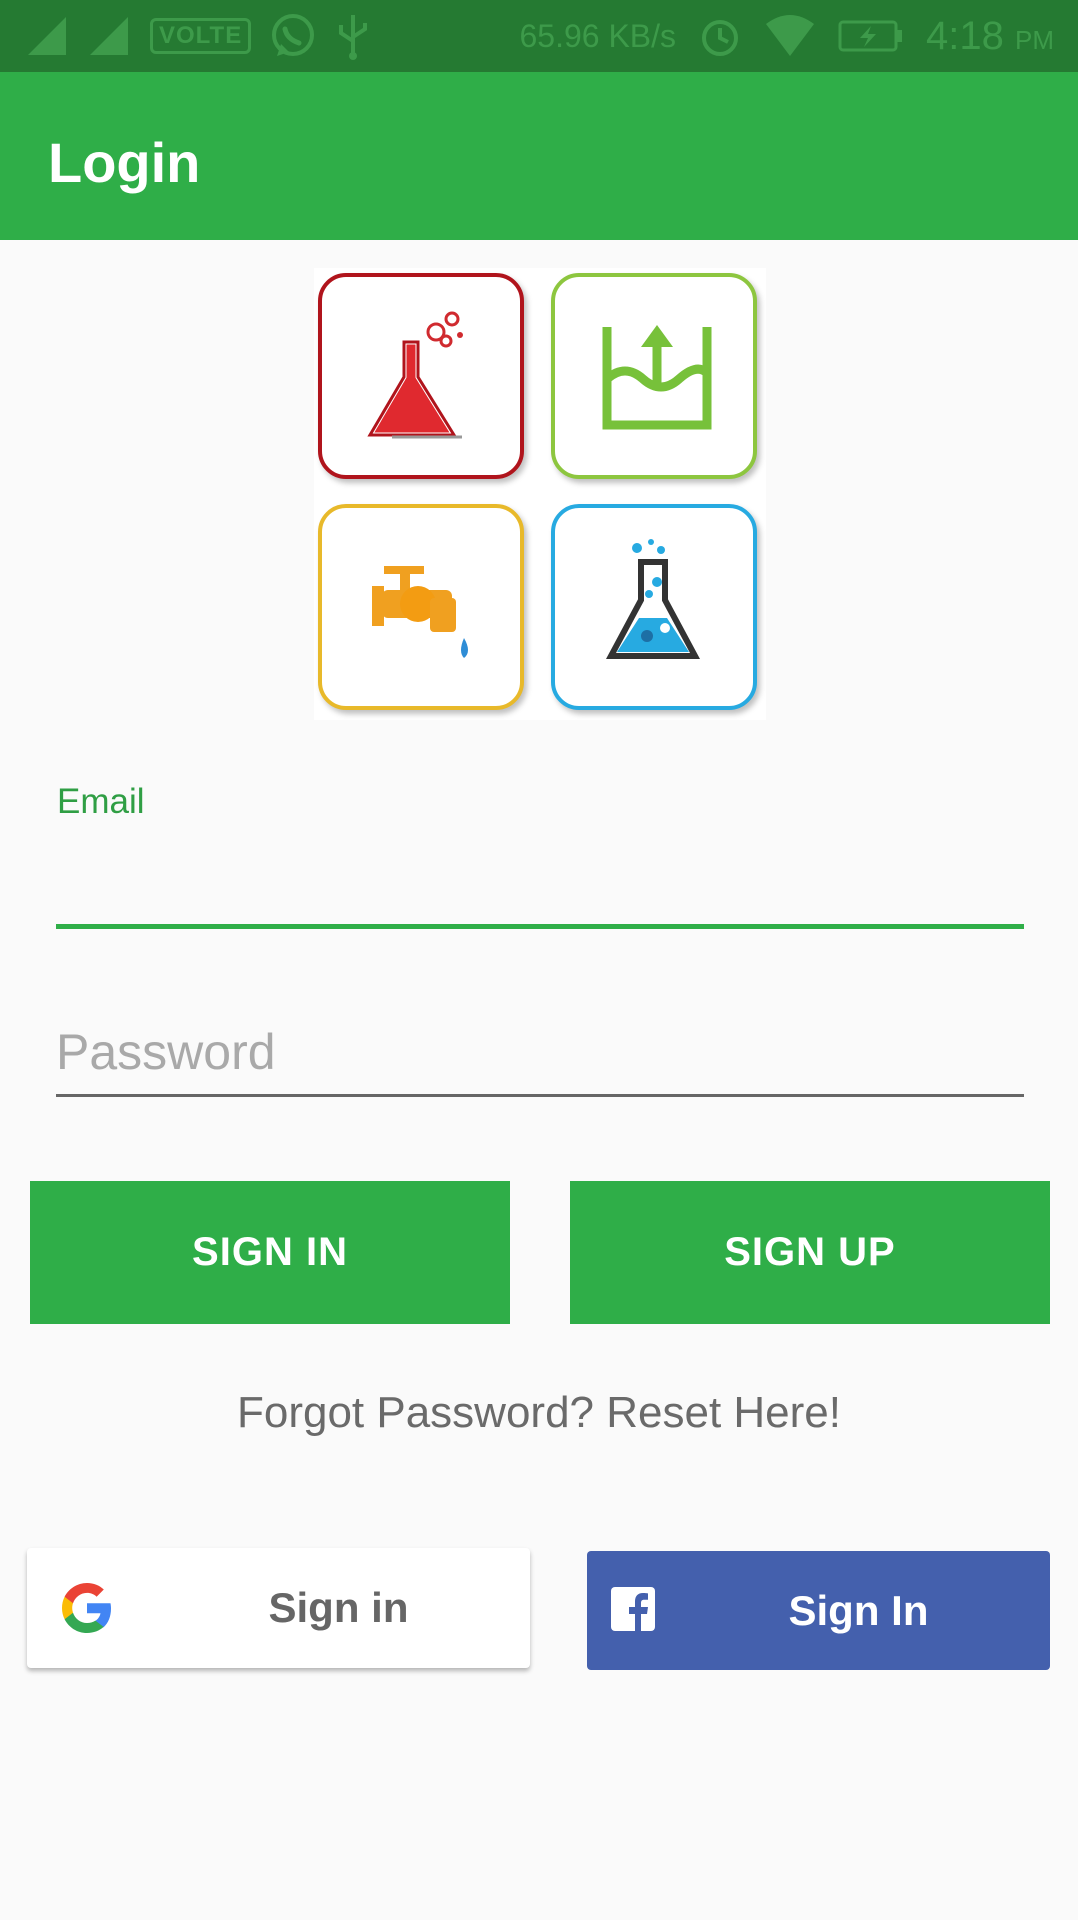  Describe the element at coordinates (109, 36) in the screenshot. I see `signal-sim2-icon` at that location.